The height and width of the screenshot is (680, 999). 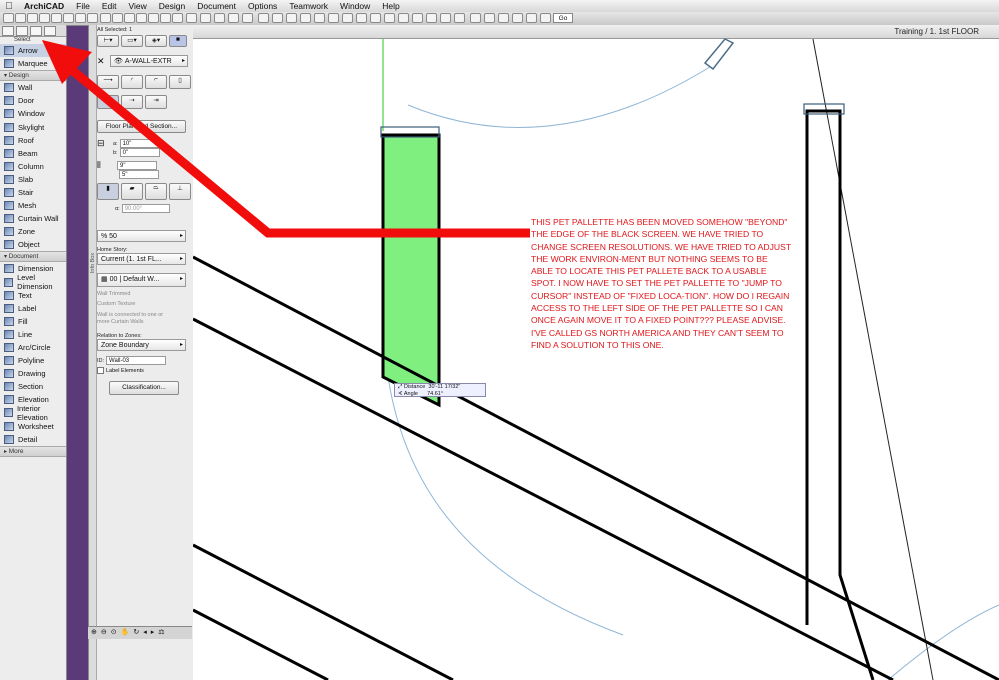 What do you see at coordinates (156, 82) in the screenshot?
I see `polygon-wall-button: ⌐` at bounding box center [156, 82].